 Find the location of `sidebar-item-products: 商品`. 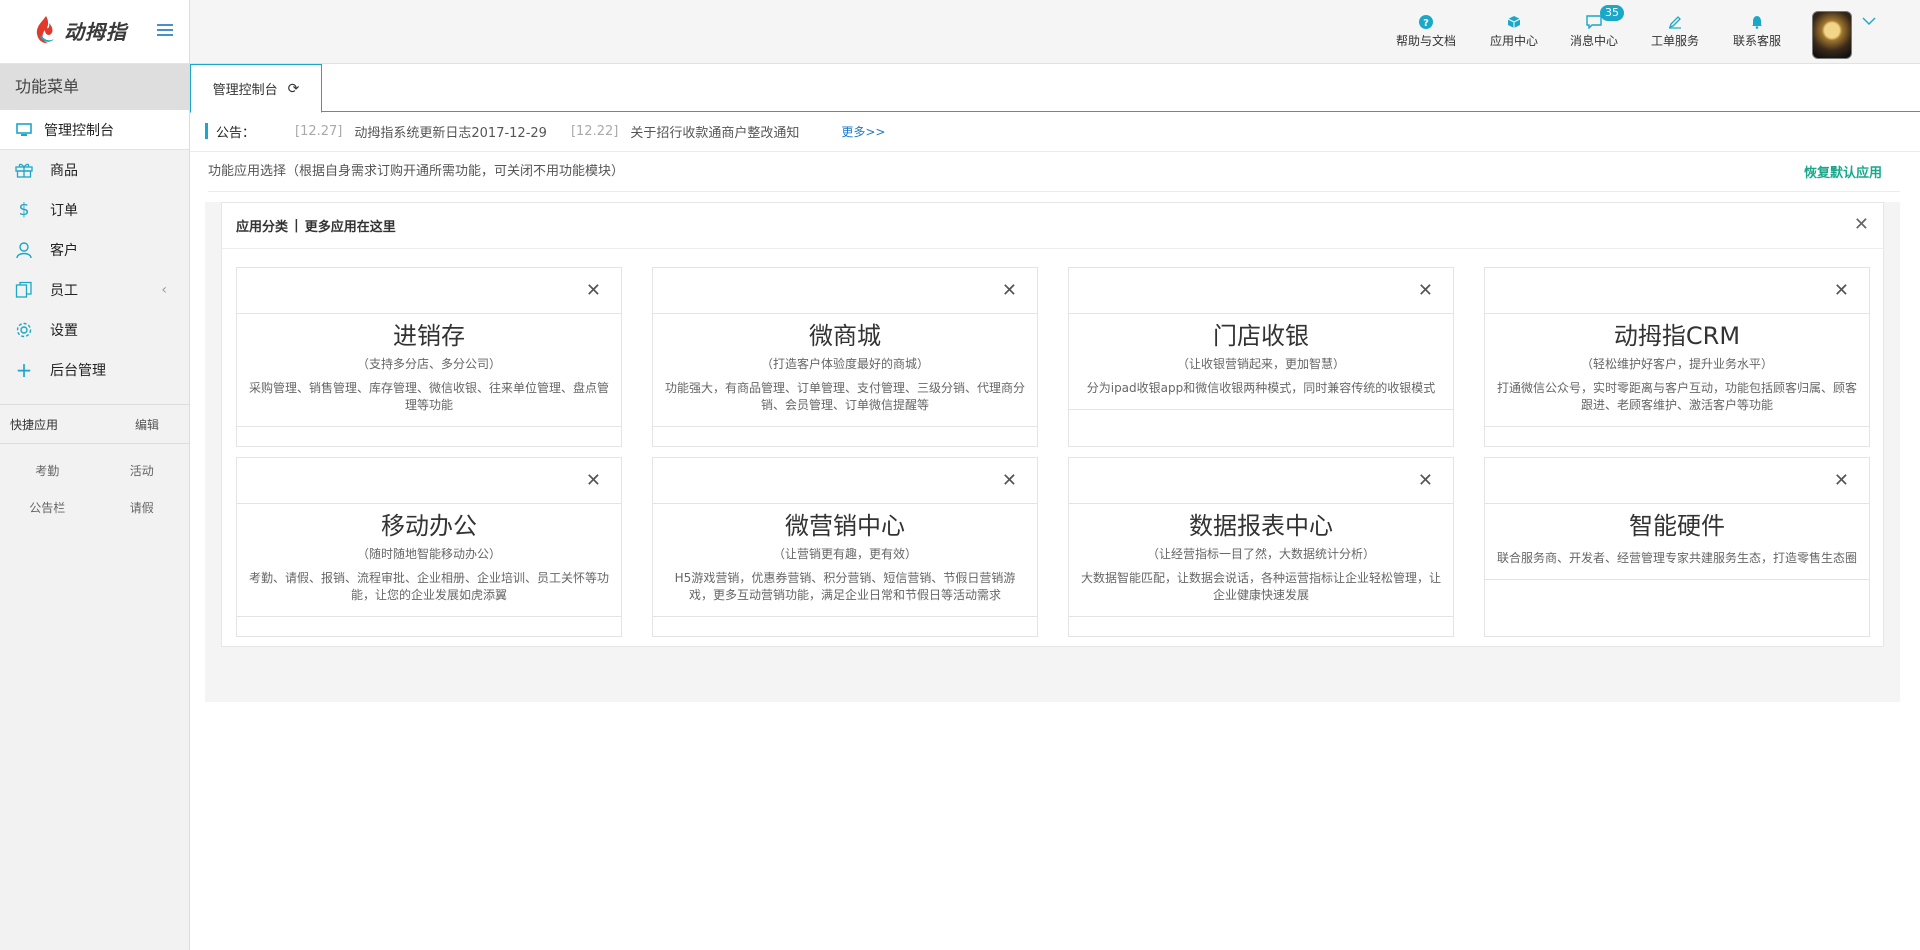

sidebar-item-products: 商品 is located at coordinates (94, 170).